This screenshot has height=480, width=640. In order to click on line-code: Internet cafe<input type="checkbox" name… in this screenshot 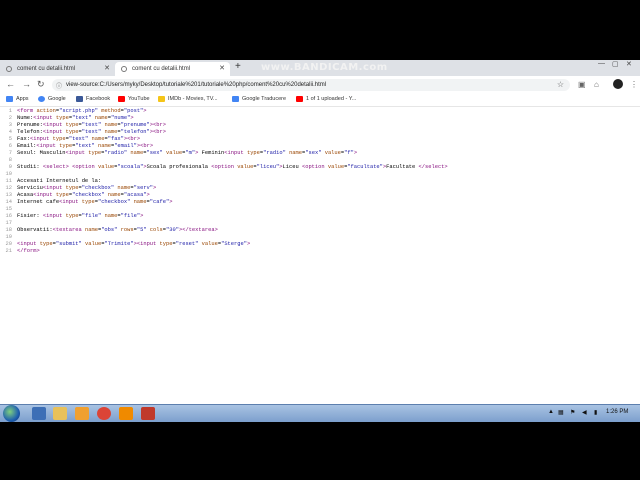, I will do `click(95, 202)`.